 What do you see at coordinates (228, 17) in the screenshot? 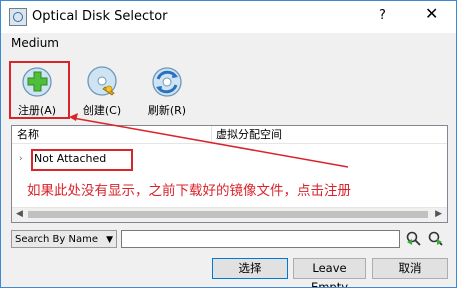
I see `title-bar: Optical Disk Selector ? ✕` at bounding box center [228, 17].